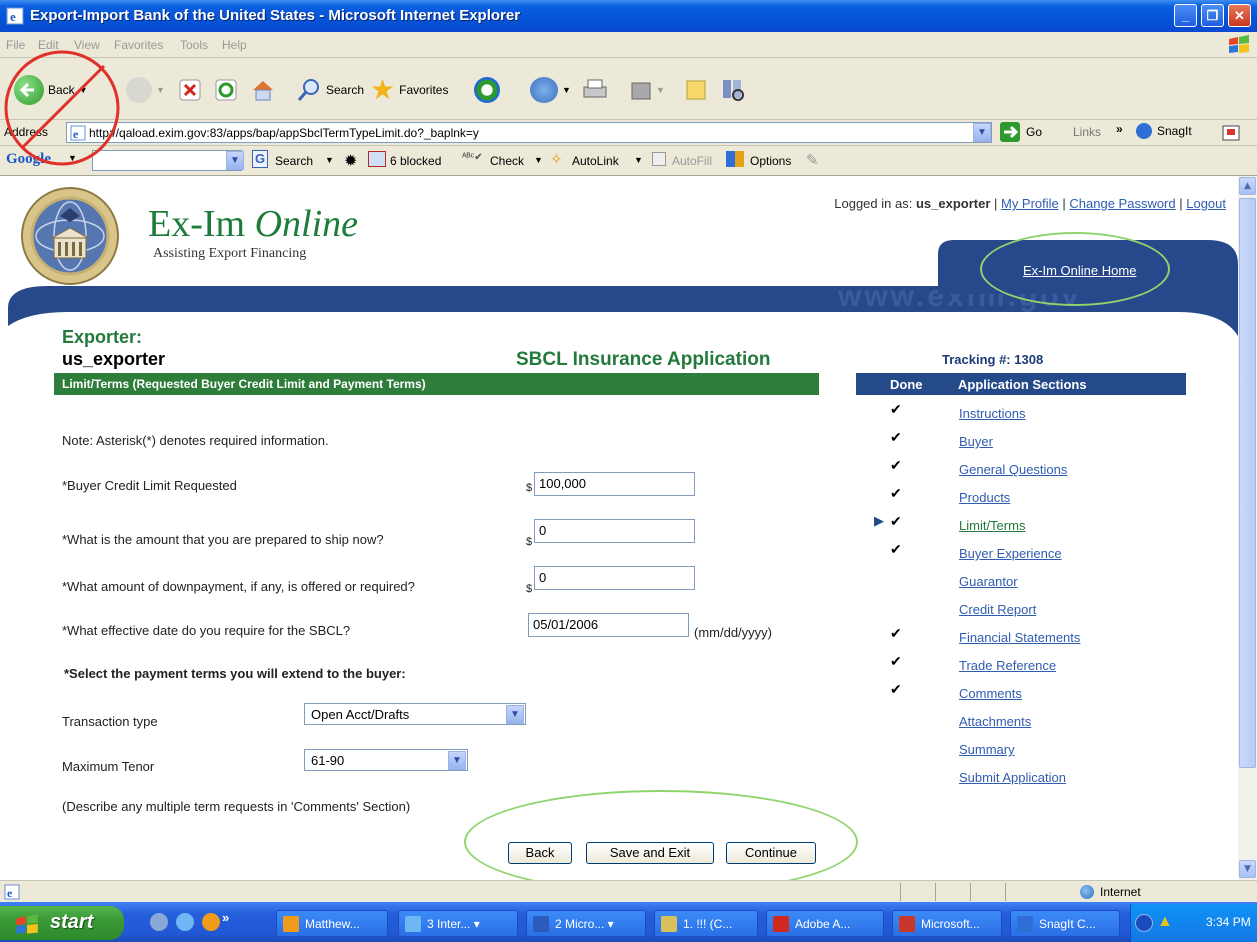  Describe the element at coordinates (696, 90) in the screenshot. I see `notes-button` at that location.